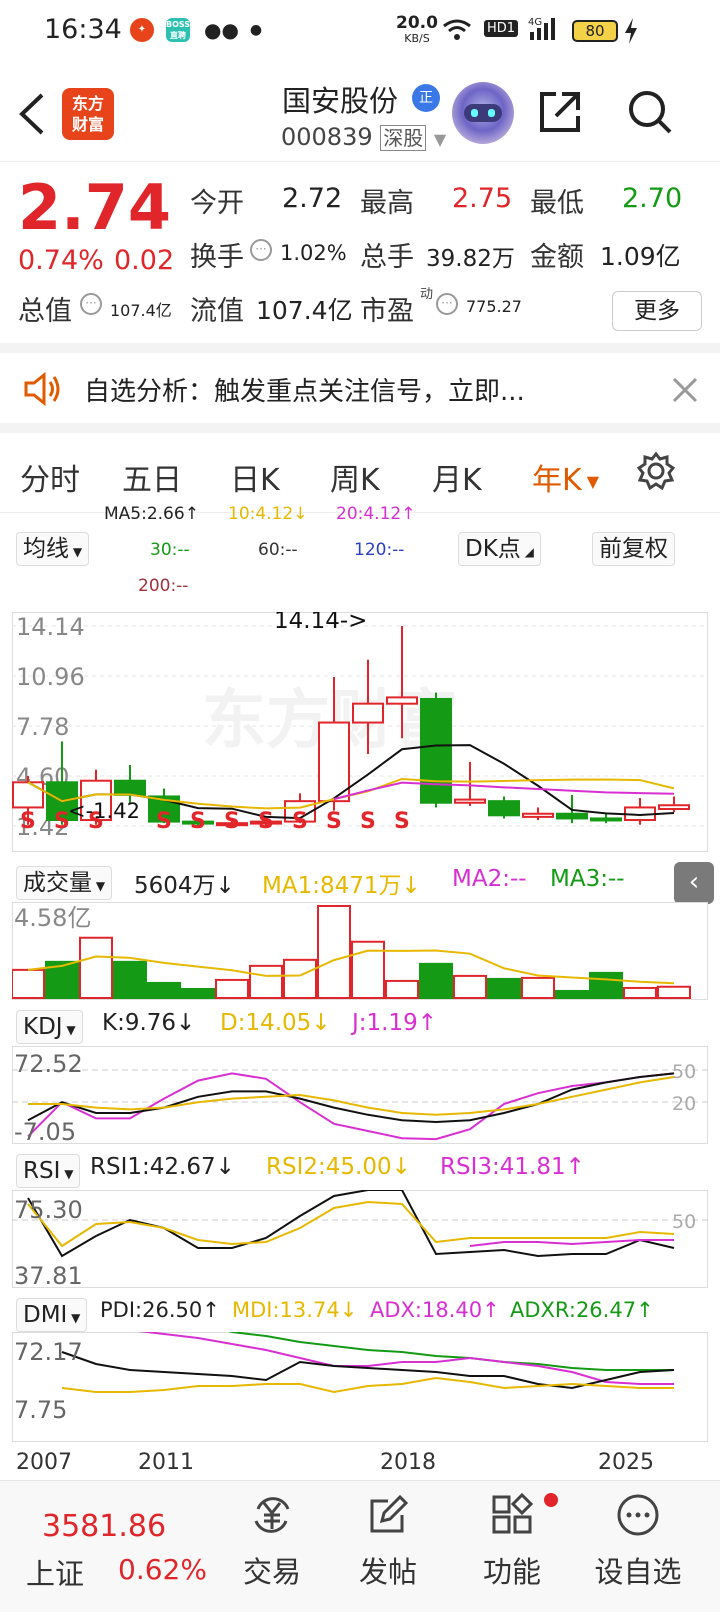 The height and width of the screenshot is (1613, 720). I want to click on app-logo: 东方 财富, so click(88, 114).